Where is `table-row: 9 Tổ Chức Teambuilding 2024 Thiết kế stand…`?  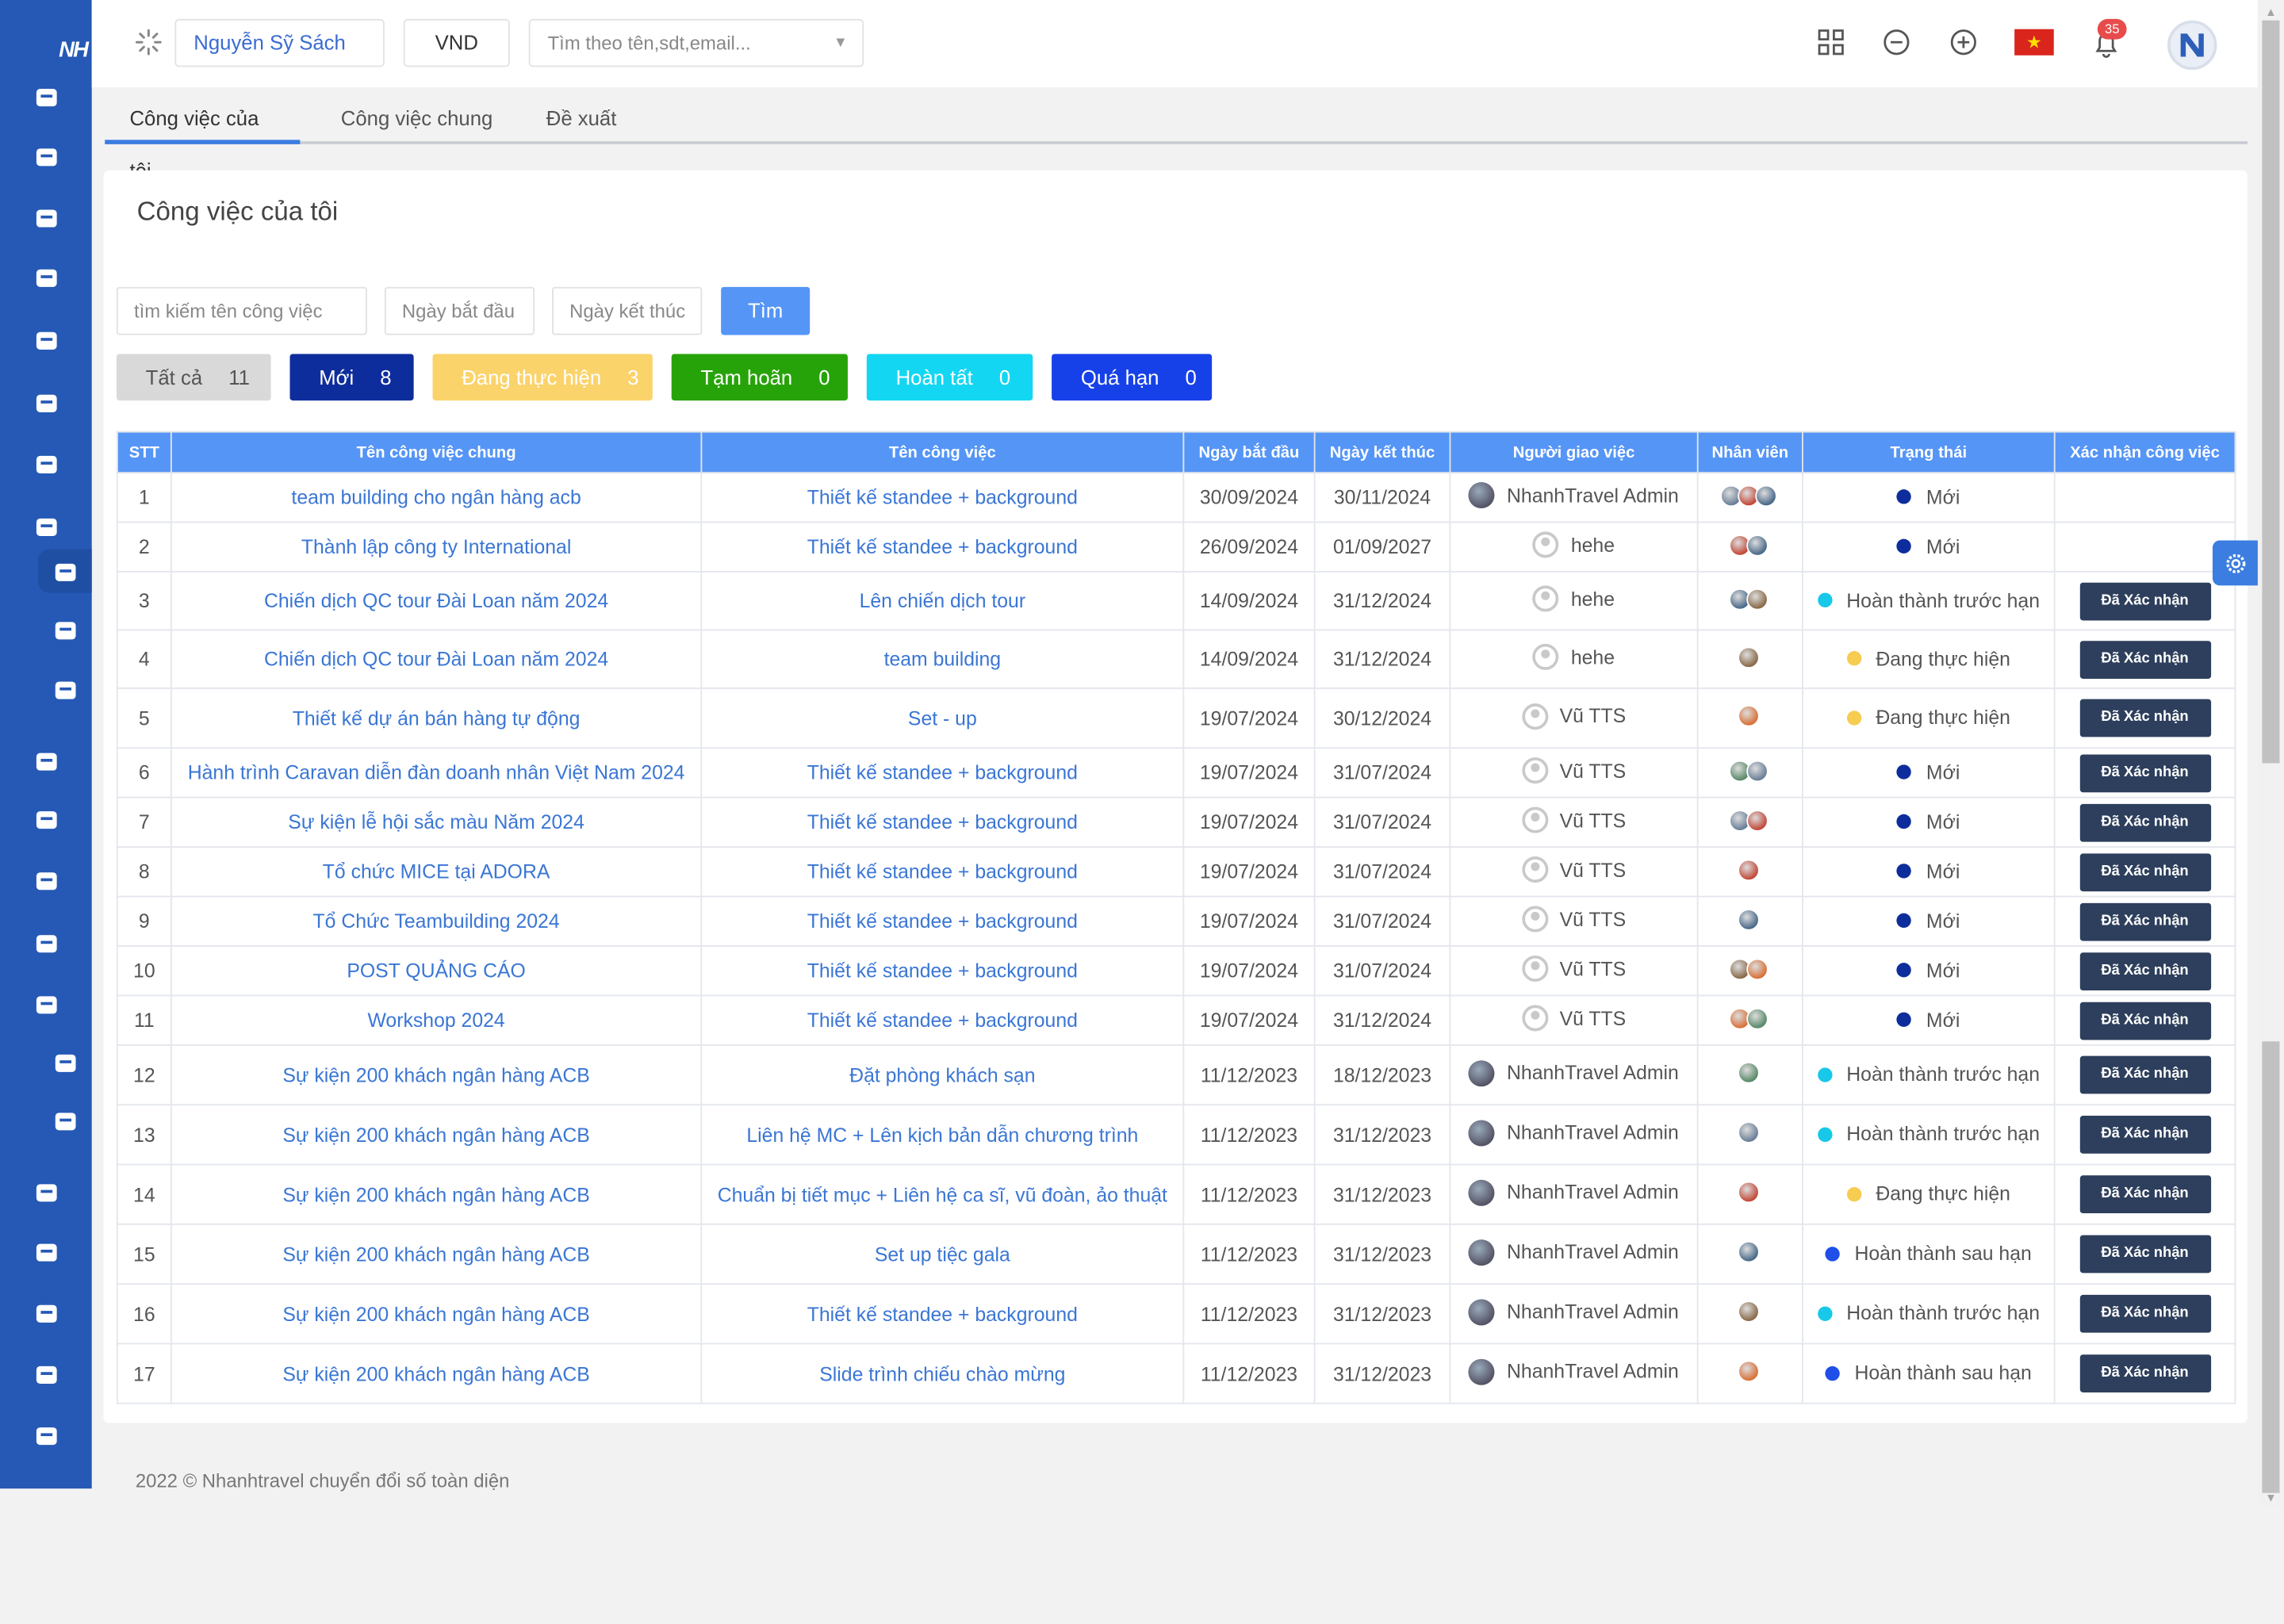
table-row: 9 Tổ Chức Teambuilding 2024 Thiết kế stand… is located at coordinates (1176, 921).